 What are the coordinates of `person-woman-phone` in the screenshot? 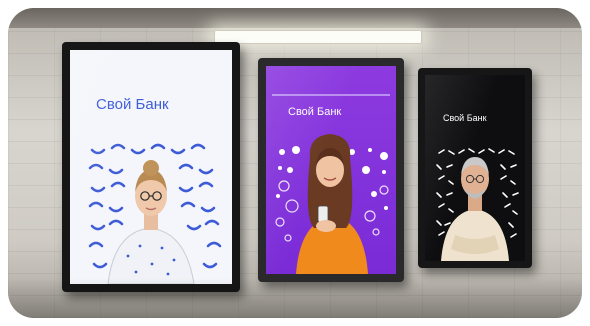 It's located at (332, 204).